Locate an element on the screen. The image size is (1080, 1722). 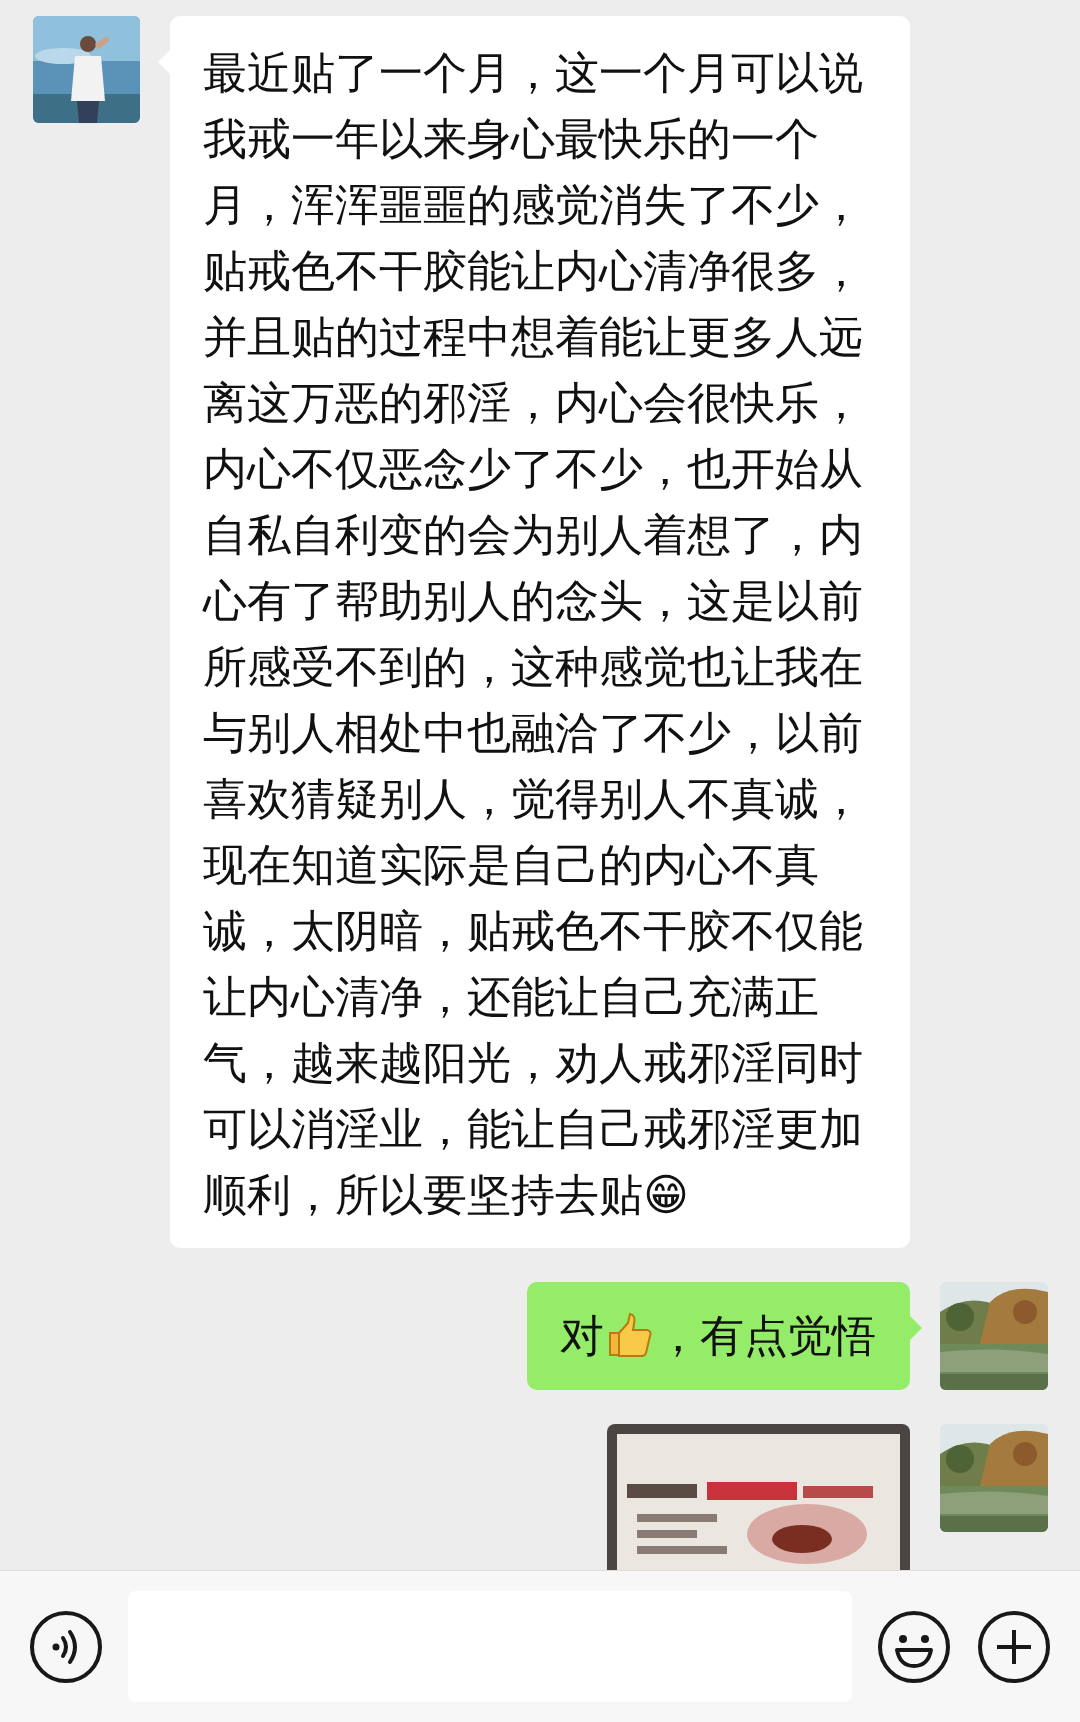
message-text: ，有点觉悟 is located at coordinates (766, 1335).